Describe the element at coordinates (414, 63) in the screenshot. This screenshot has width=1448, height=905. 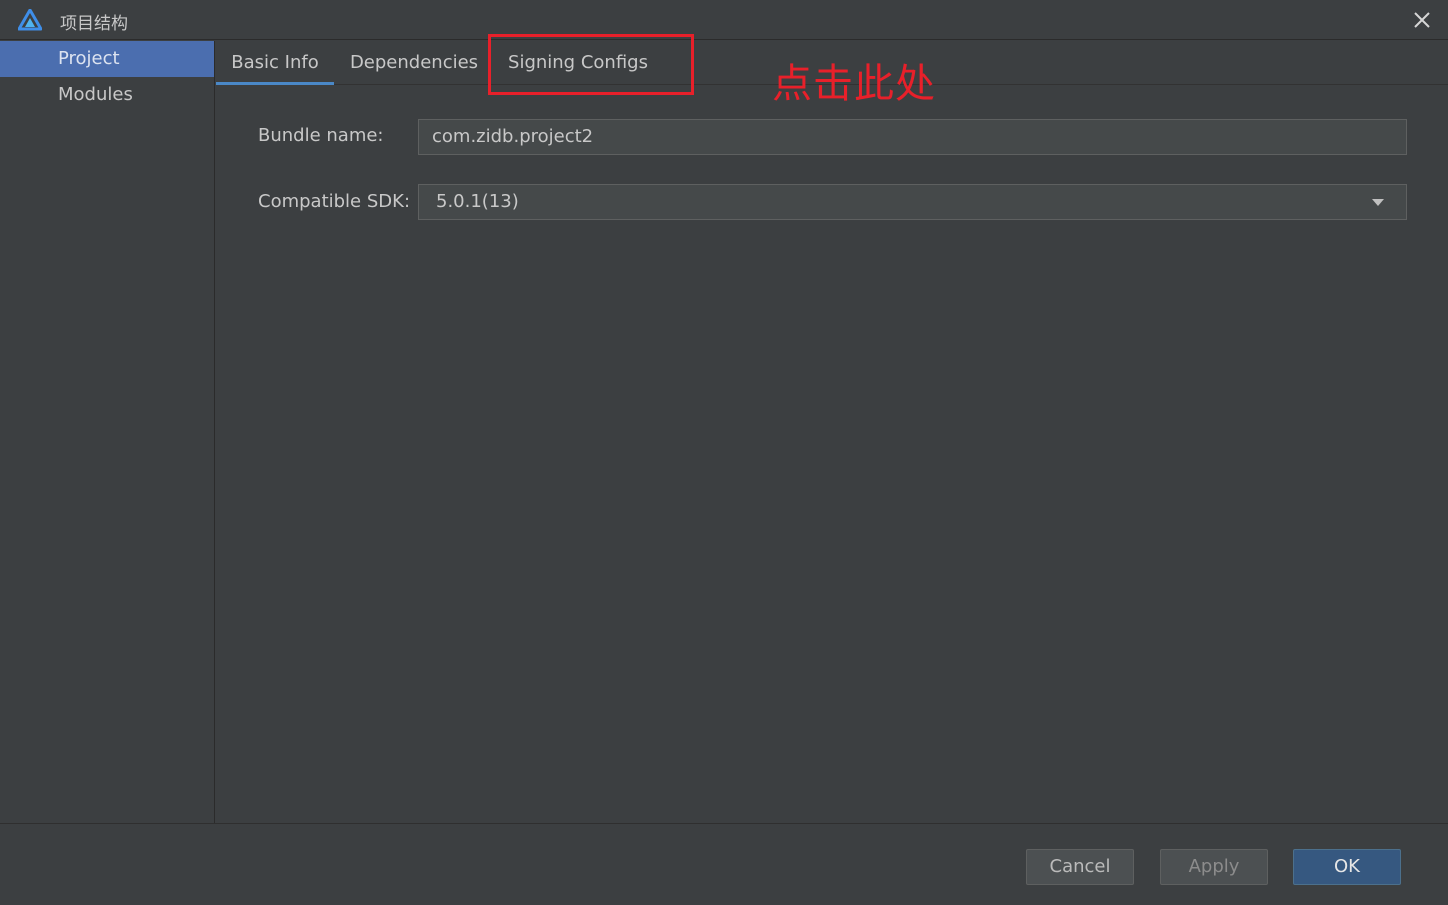
I see `tab-dependencies: Dependencies` at that location.